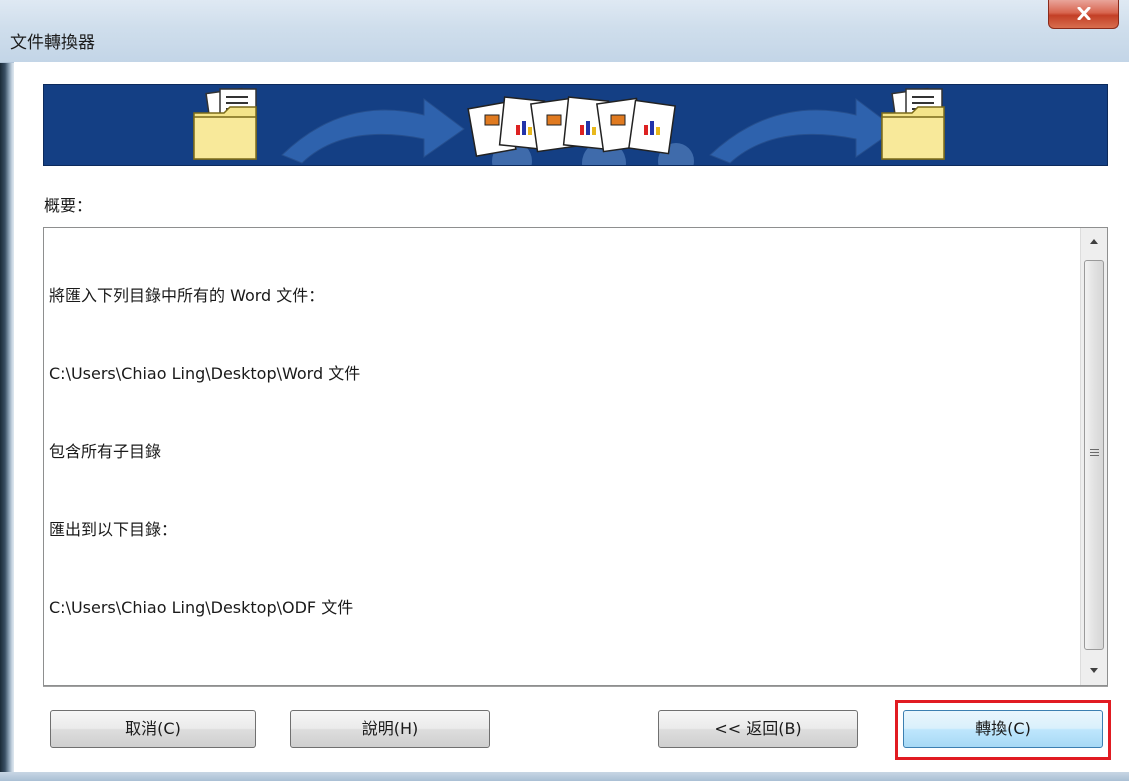 The height and width of the screenshot is (781, 1129). Describe the element at coordinates (105, 451) in the screenshot. I see `summary-line: 包含所有子目錄` at that location.